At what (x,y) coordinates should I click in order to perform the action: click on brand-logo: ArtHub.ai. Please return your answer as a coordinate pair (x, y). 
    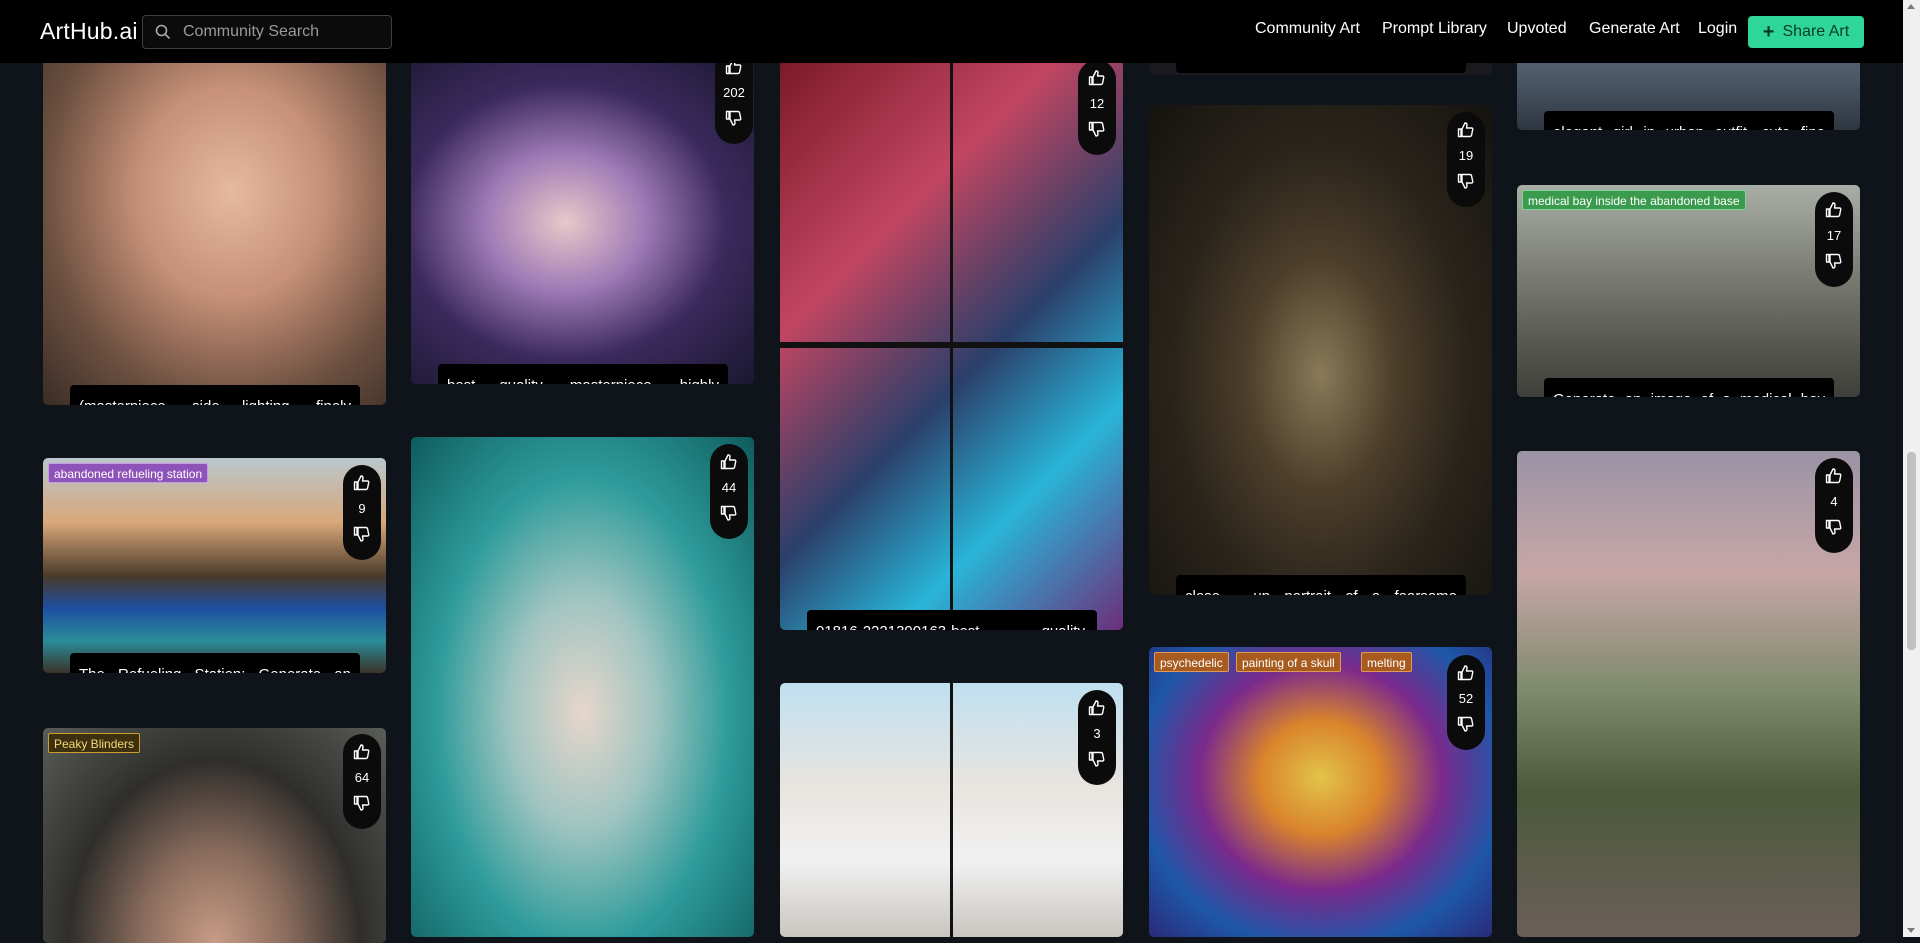
    Looking at the image, I should click on (89, 31).